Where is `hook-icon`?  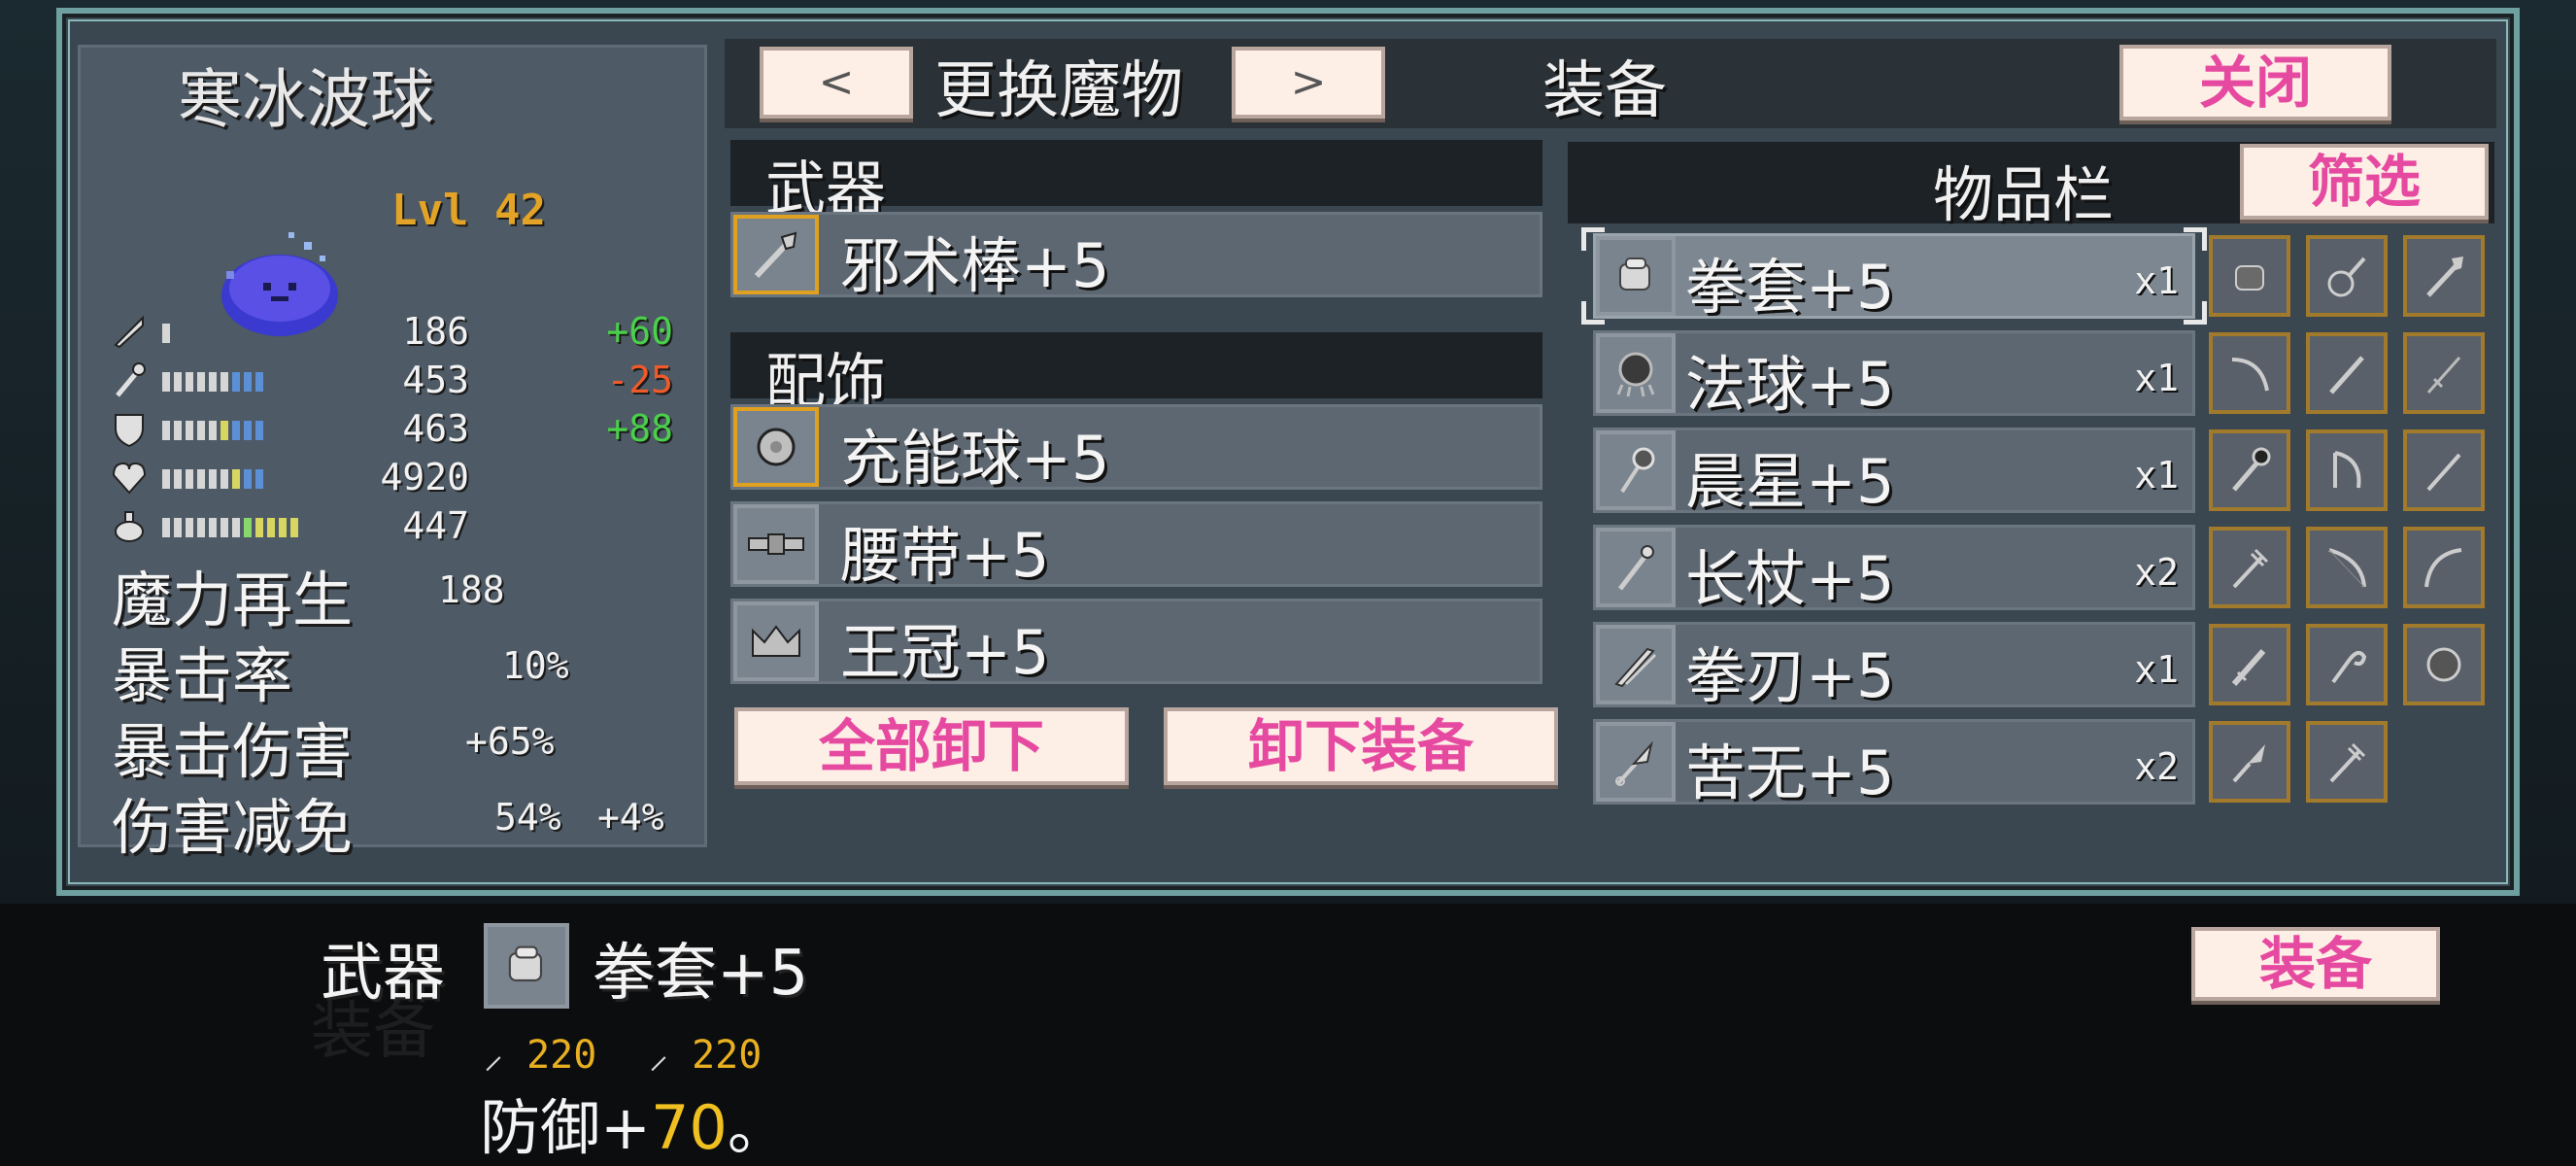
hook-icon is located at coordinates (2349, 667).